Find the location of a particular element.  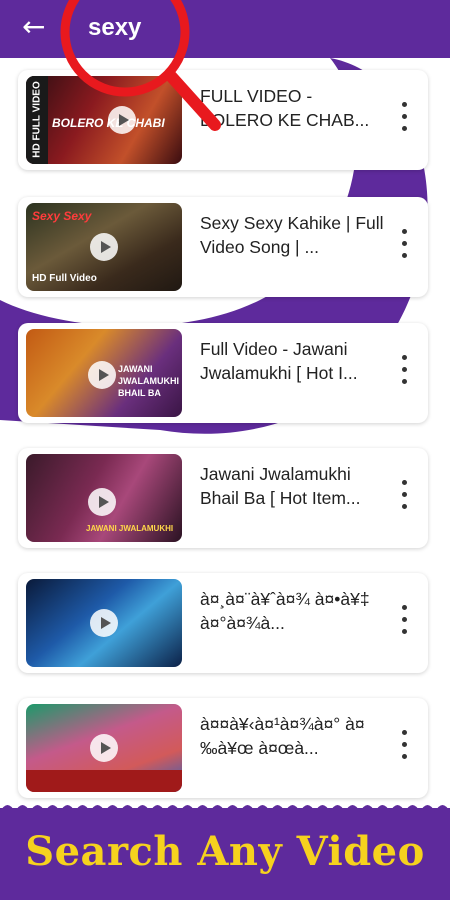

video-thumbnail: HD FULL VIDEO BOLERO KE CHABI is located at coordinates (104, 120).